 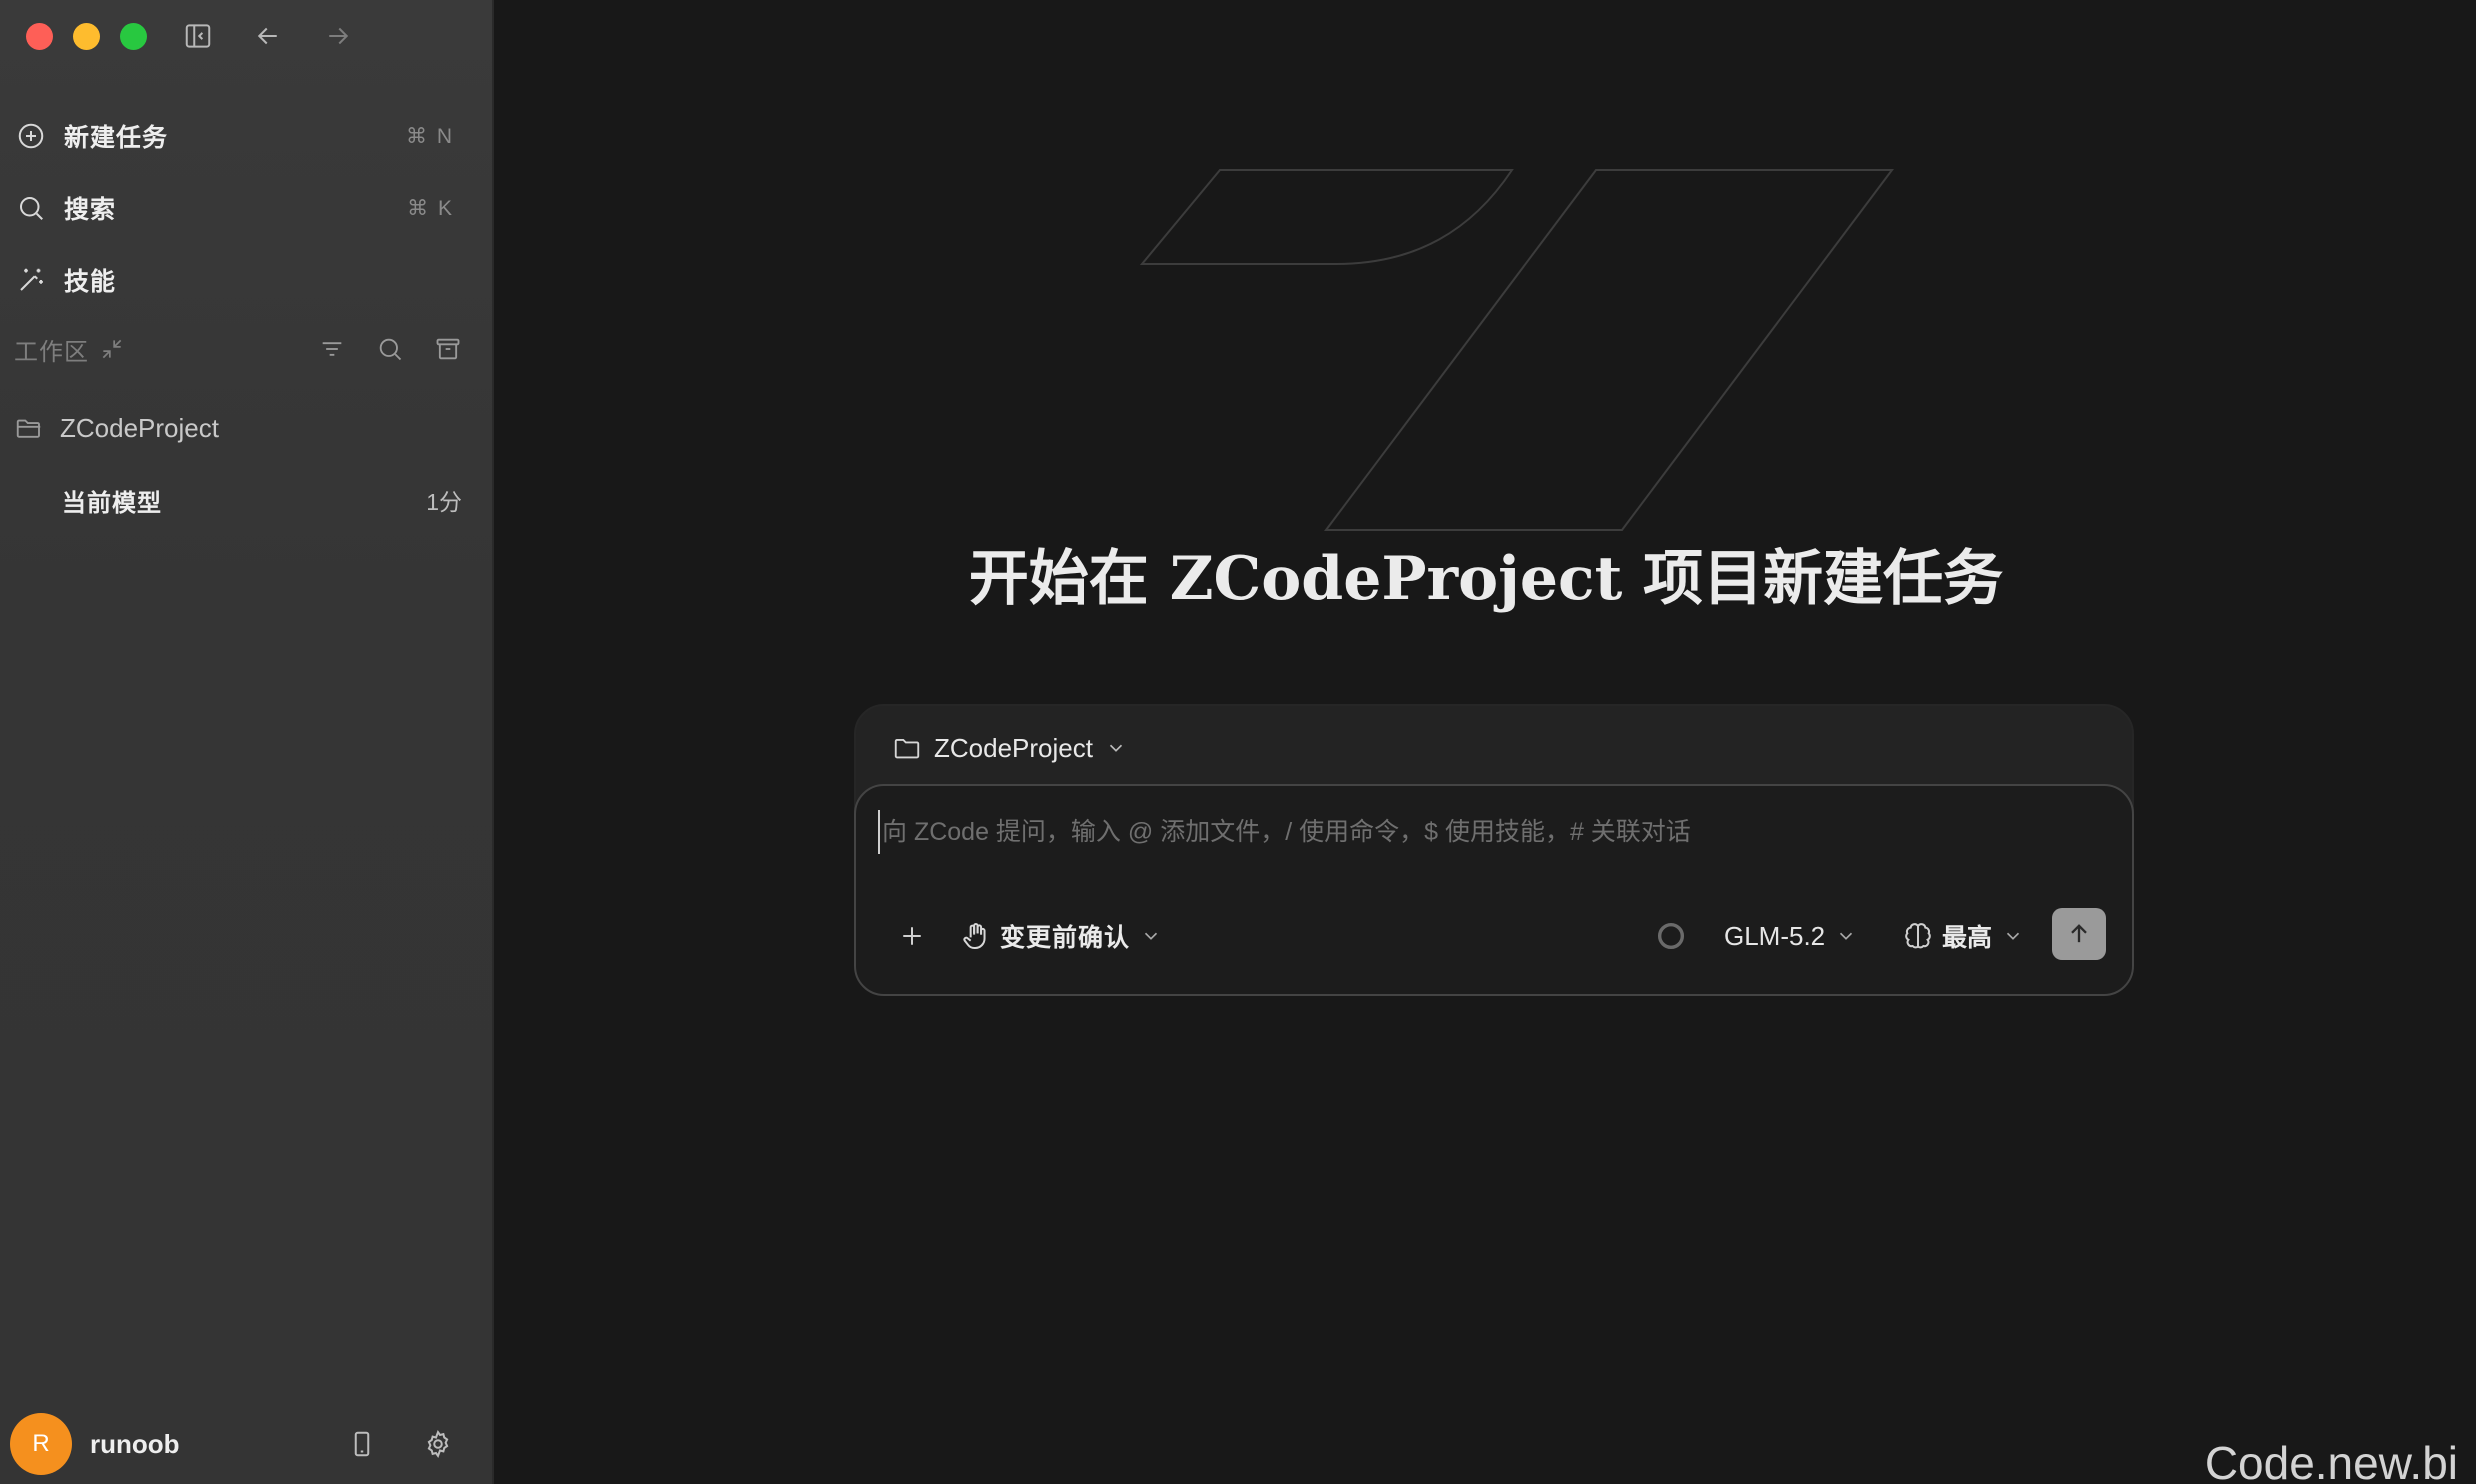 What do you see at coordinates (51, 352) in the screenshot?
I see `workspace-title: 工作区` at bounding box center [51, 352].